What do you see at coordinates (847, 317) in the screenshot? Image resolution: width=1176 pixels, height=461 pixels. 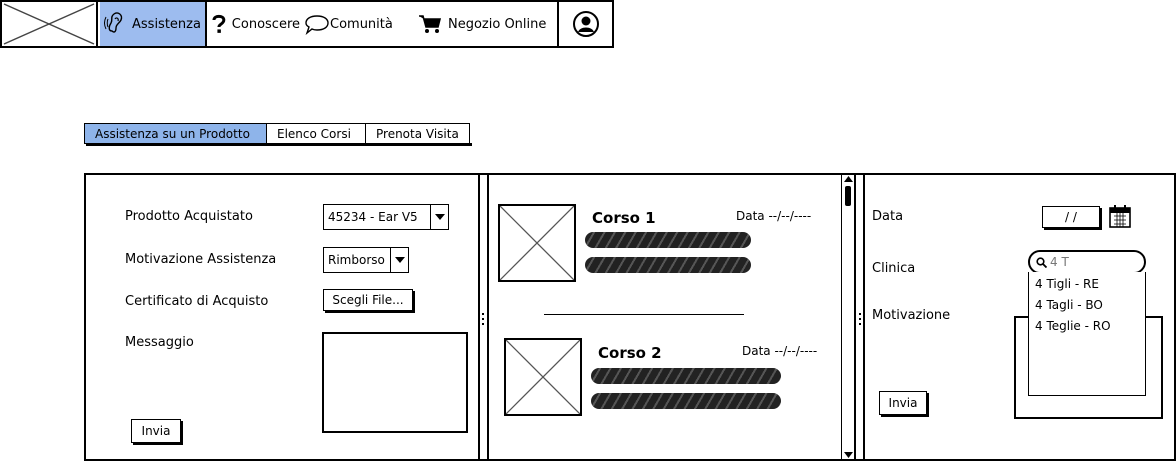 I see `scrollbar` at bounding box center [847, 317].